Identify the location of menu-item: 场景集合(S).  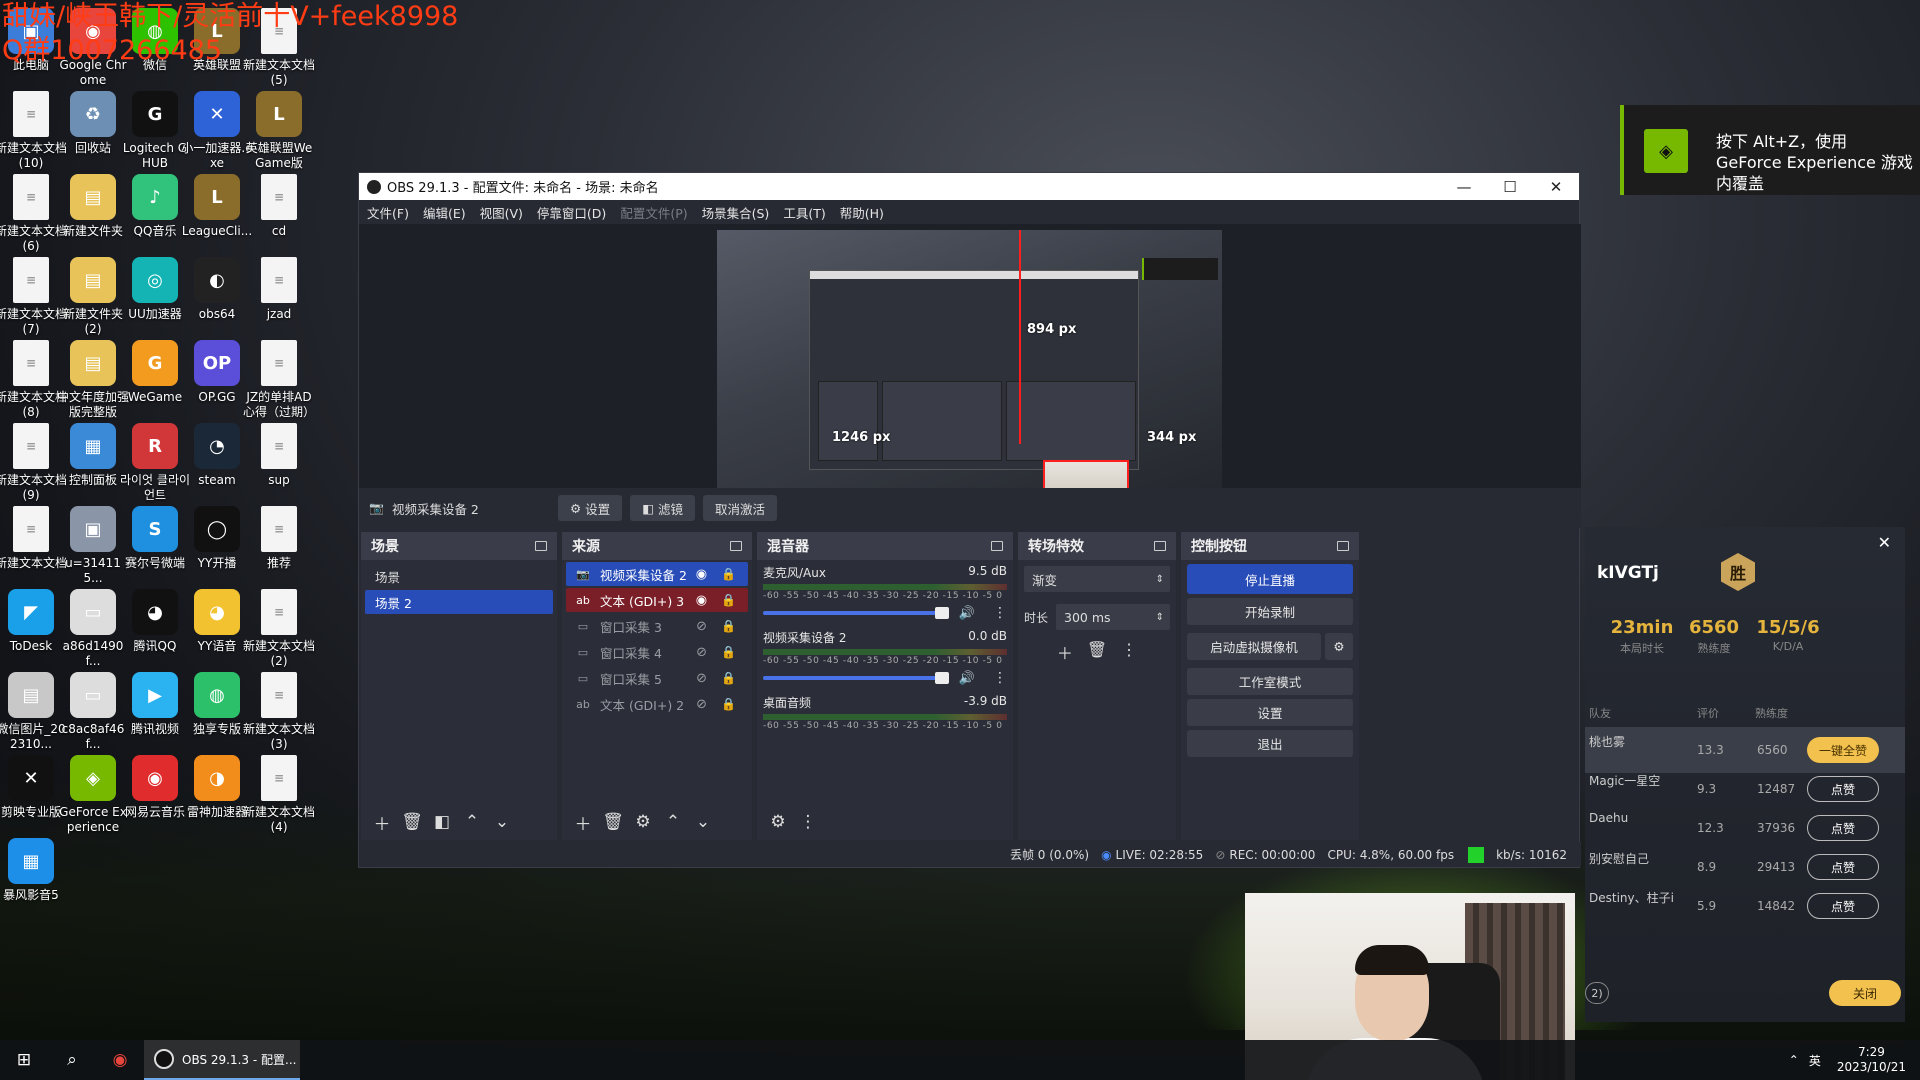
(736, 212).